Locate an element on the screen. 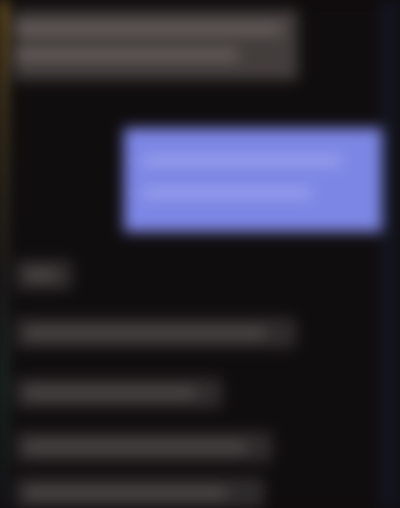 The height and width of the screenshot is (508, 400). selected-item is located at coordinates (253, 180).